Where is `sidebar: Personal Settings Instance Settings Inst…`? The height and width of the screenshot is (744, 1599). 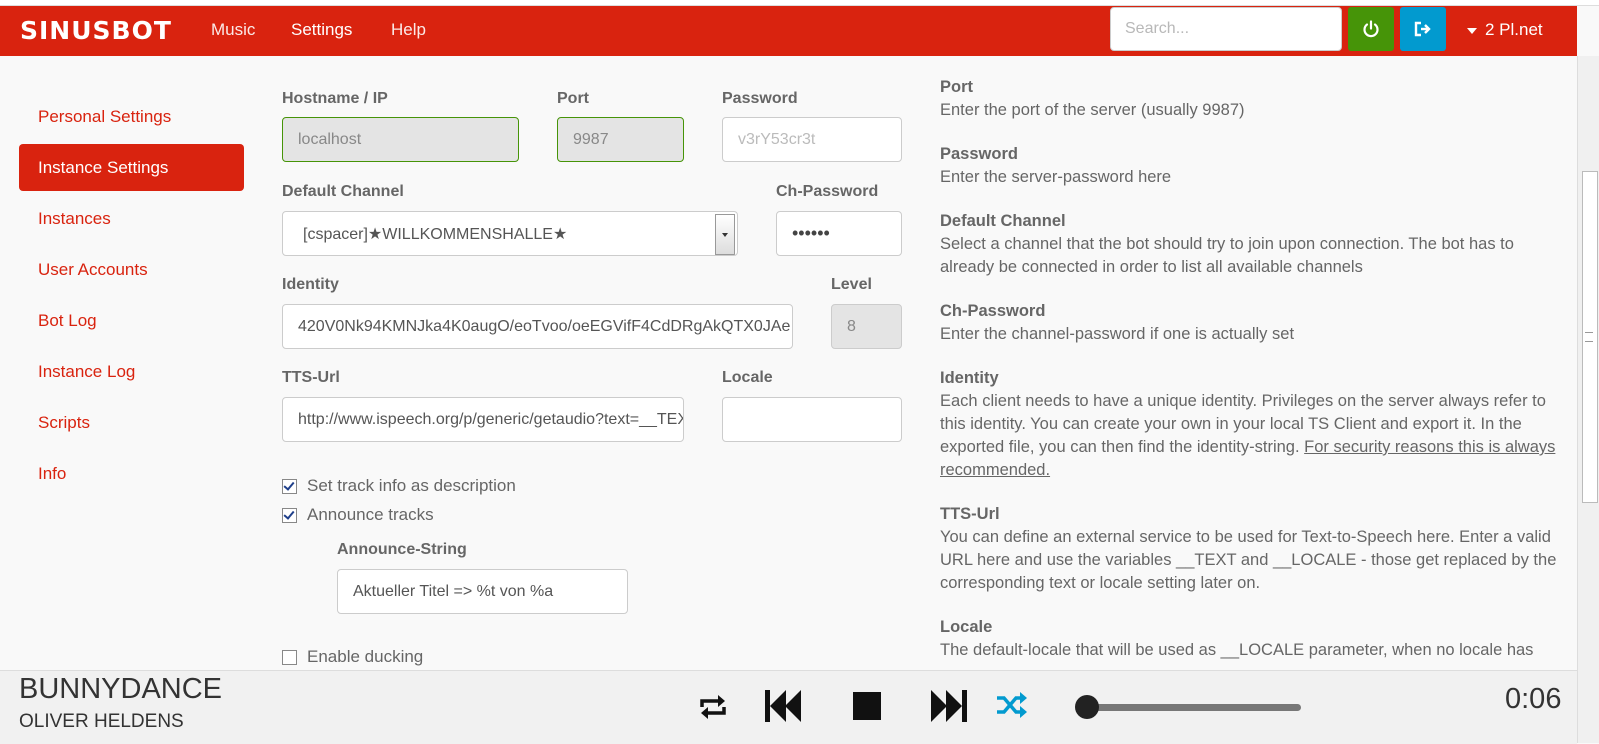 sidebar: Personal Settings Instance Settings Inst… is located at coordinates (131, 297).